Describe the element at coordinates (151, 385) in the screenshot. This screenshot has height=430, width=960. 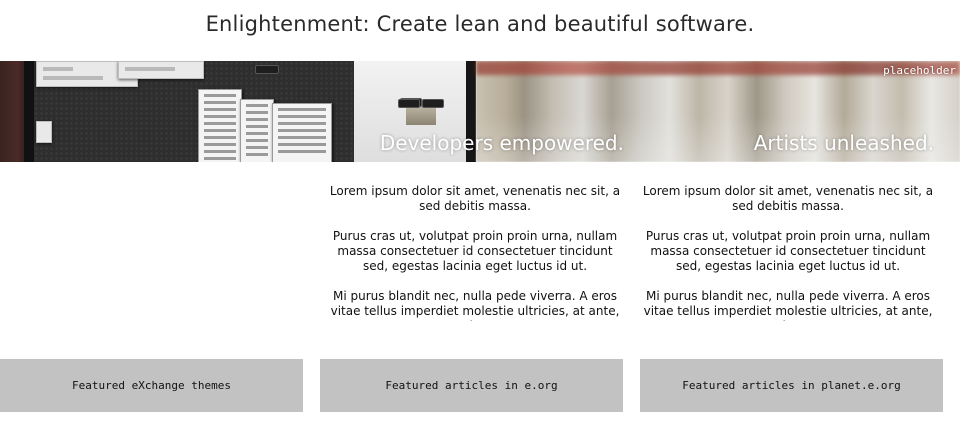
I see `featured-exchange-themes-button: Featured eXchange themes` at that location.